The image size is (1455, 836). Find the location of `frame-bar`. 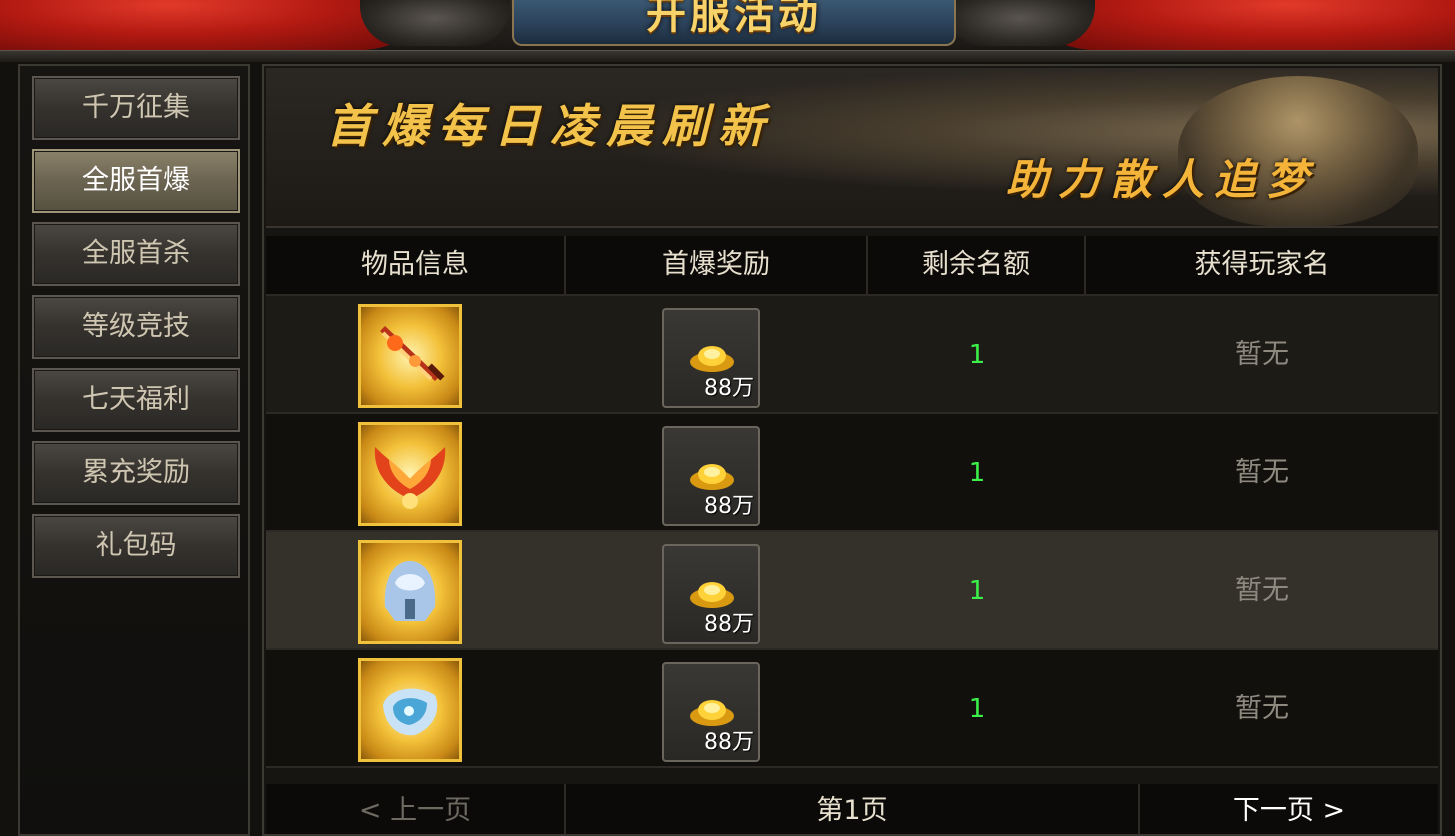

frame-bar is located at coordinates (727, 56).